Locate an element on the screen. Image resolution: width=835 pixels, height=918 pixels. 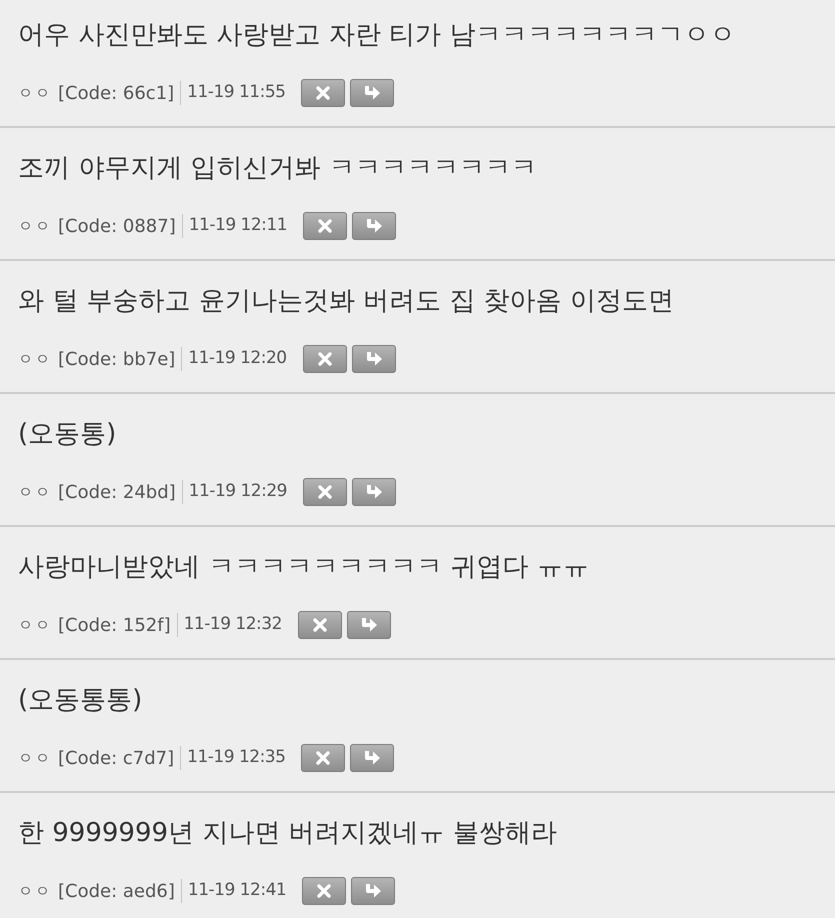
comment-time: 11-19 12:29 is located at coordinates (237, 492).